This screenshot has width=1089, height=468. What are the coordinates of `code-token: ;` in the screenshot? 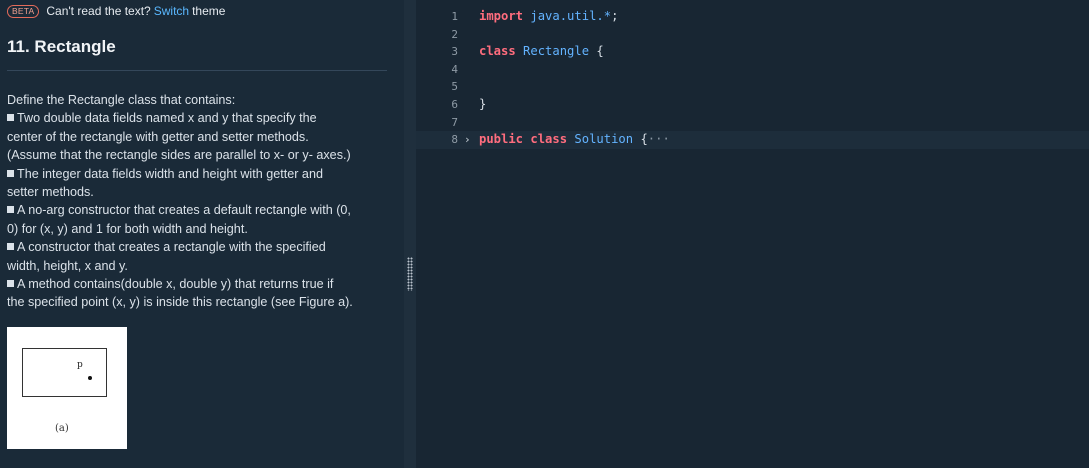 It's located at (615, 16).